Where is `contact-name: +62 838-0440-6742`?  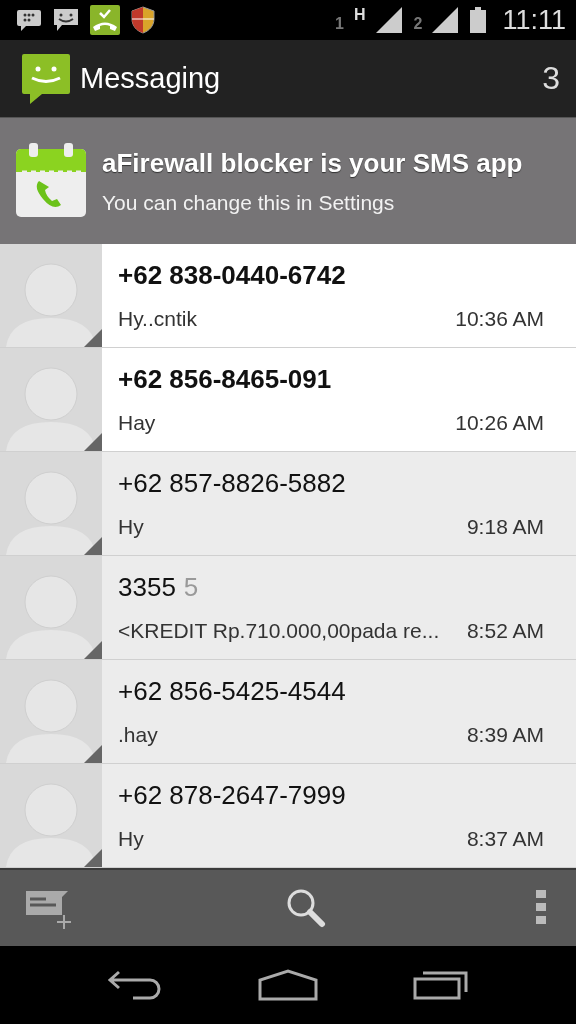 contact-name: +62 838-0440-6742 is located at coordinates (232, 275).